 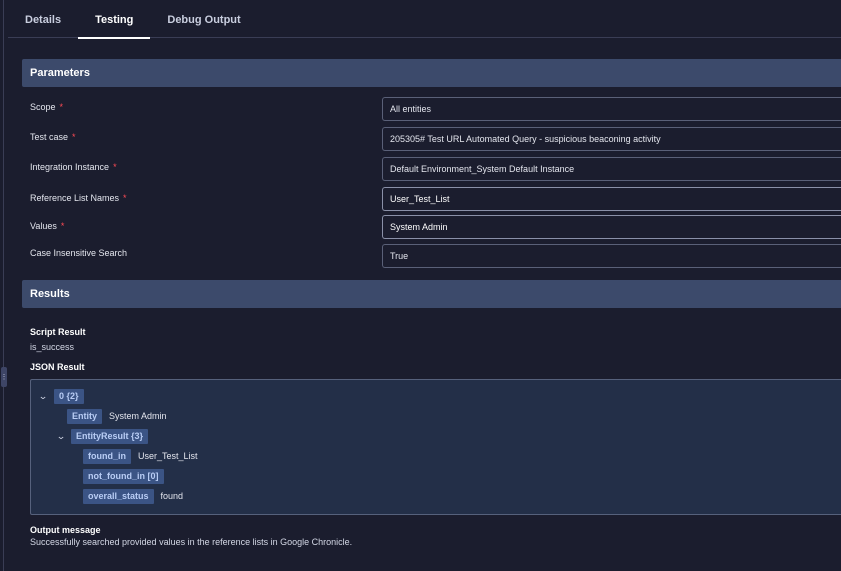 I want to click on json-result-label: JSON Result, so click(x=57, y=367).